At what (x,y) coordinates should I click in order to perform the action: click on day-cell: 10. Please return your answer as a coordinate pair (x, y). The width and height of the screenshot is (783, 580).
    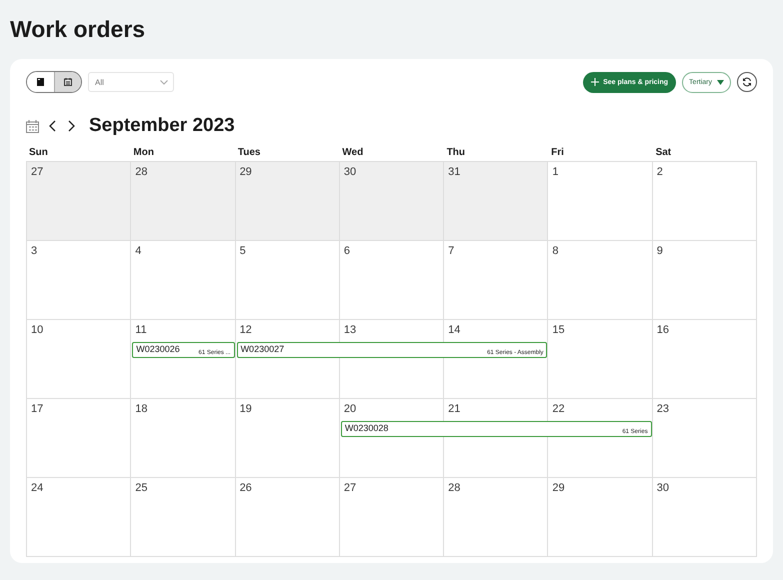
    Looking at the image, I should click on (79, 359).